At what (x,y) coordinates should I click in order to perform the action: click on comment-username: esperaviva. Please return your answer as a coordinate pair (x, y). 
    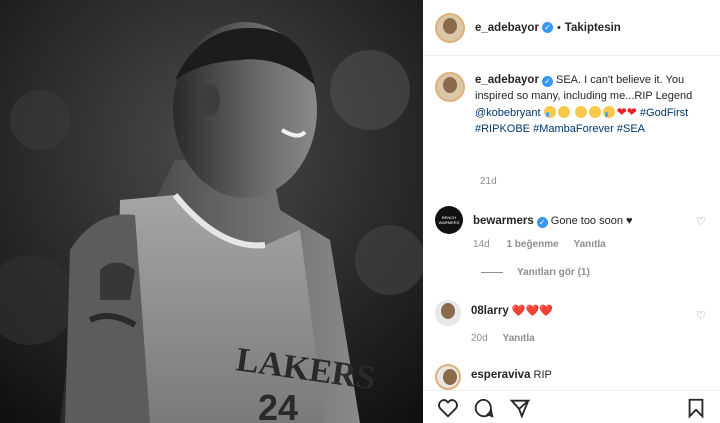
    Looking at the image, I should click on (500, 375).